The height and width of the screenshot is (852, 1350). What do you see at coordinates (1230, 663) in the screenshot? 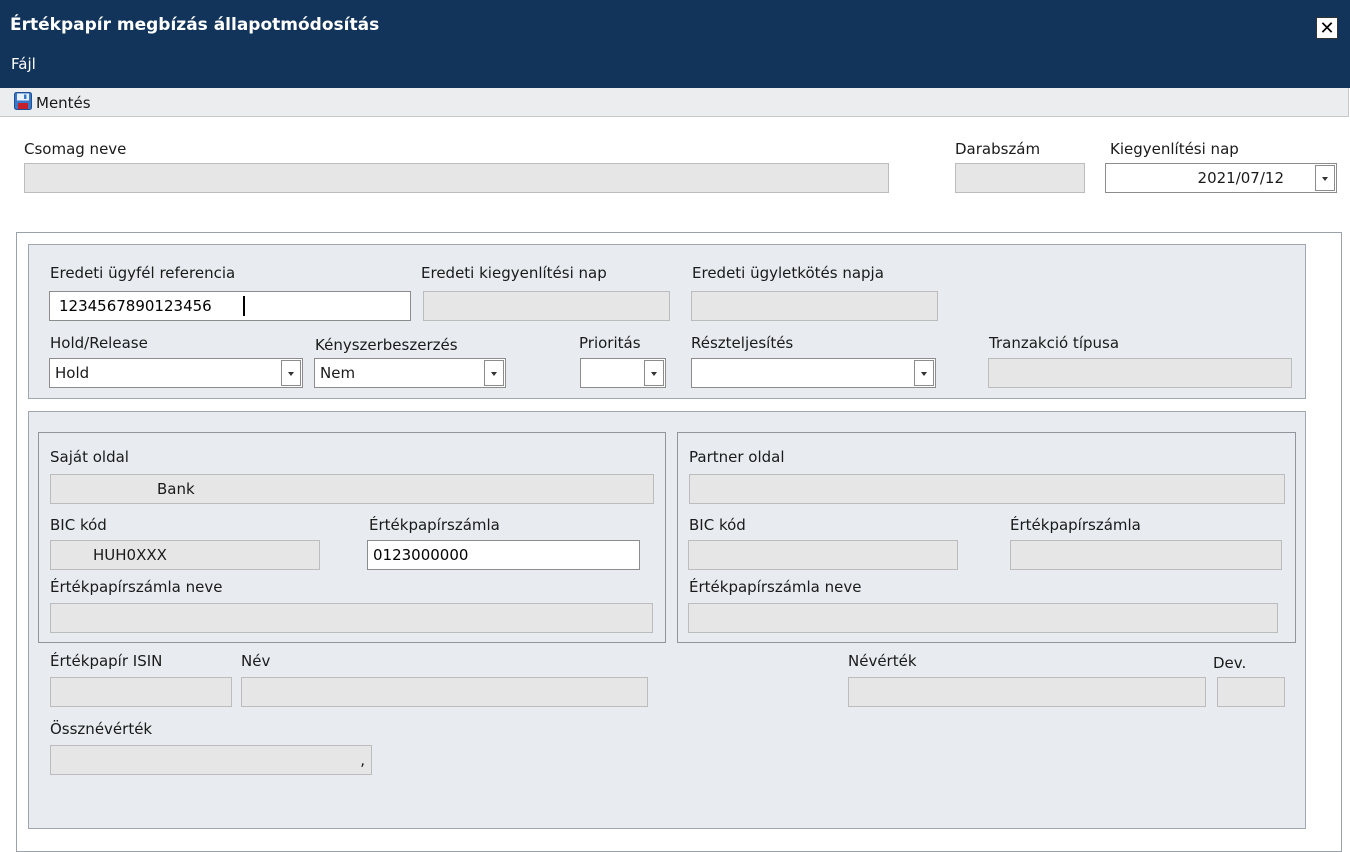
I see `currency-label: Dev.` at bounding box center [1230, 663].